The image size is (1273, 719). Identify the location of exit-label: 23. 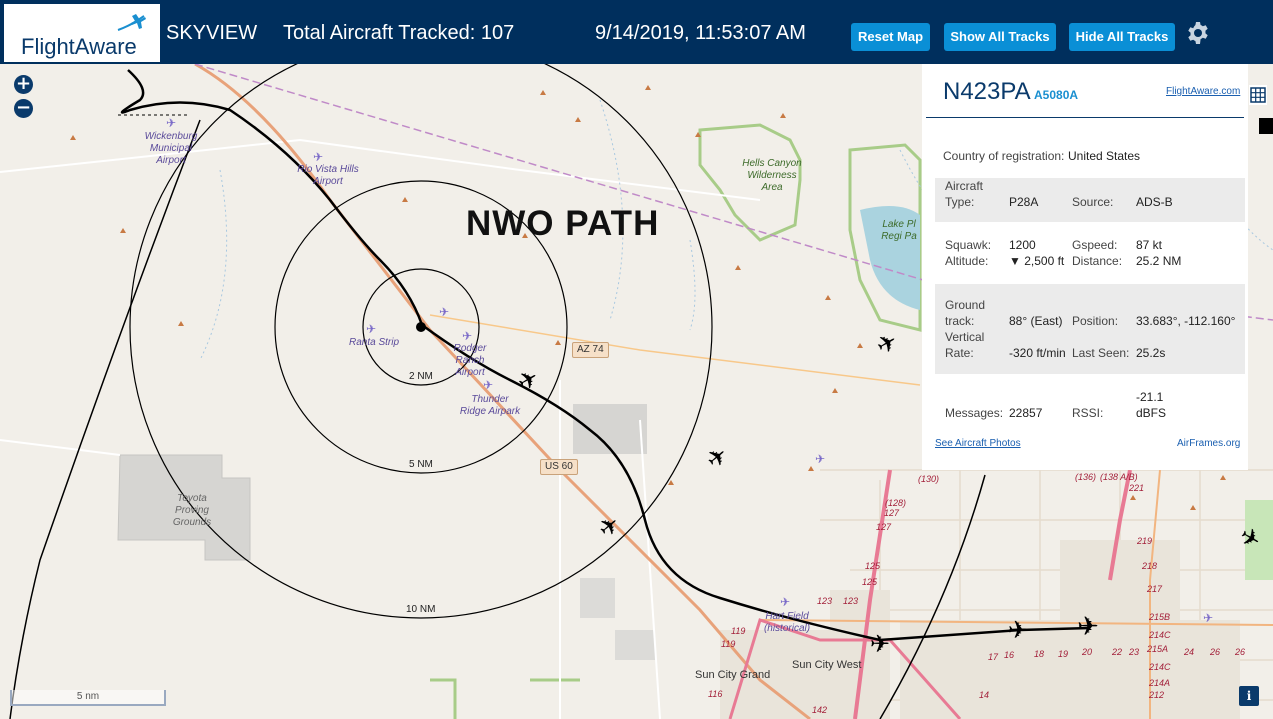
(1134, 652).